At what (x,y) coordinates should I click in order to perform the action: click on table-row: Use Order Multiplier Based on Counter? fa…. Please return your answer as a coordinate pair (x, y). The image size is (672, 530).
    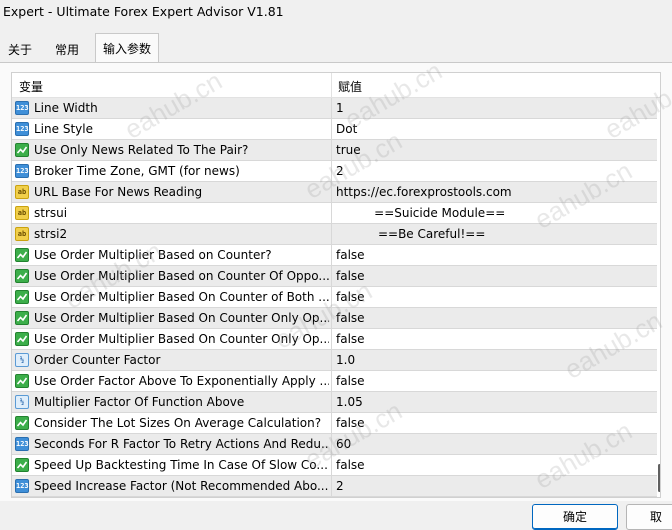
    Looking at the image, I should click on (334, 255).